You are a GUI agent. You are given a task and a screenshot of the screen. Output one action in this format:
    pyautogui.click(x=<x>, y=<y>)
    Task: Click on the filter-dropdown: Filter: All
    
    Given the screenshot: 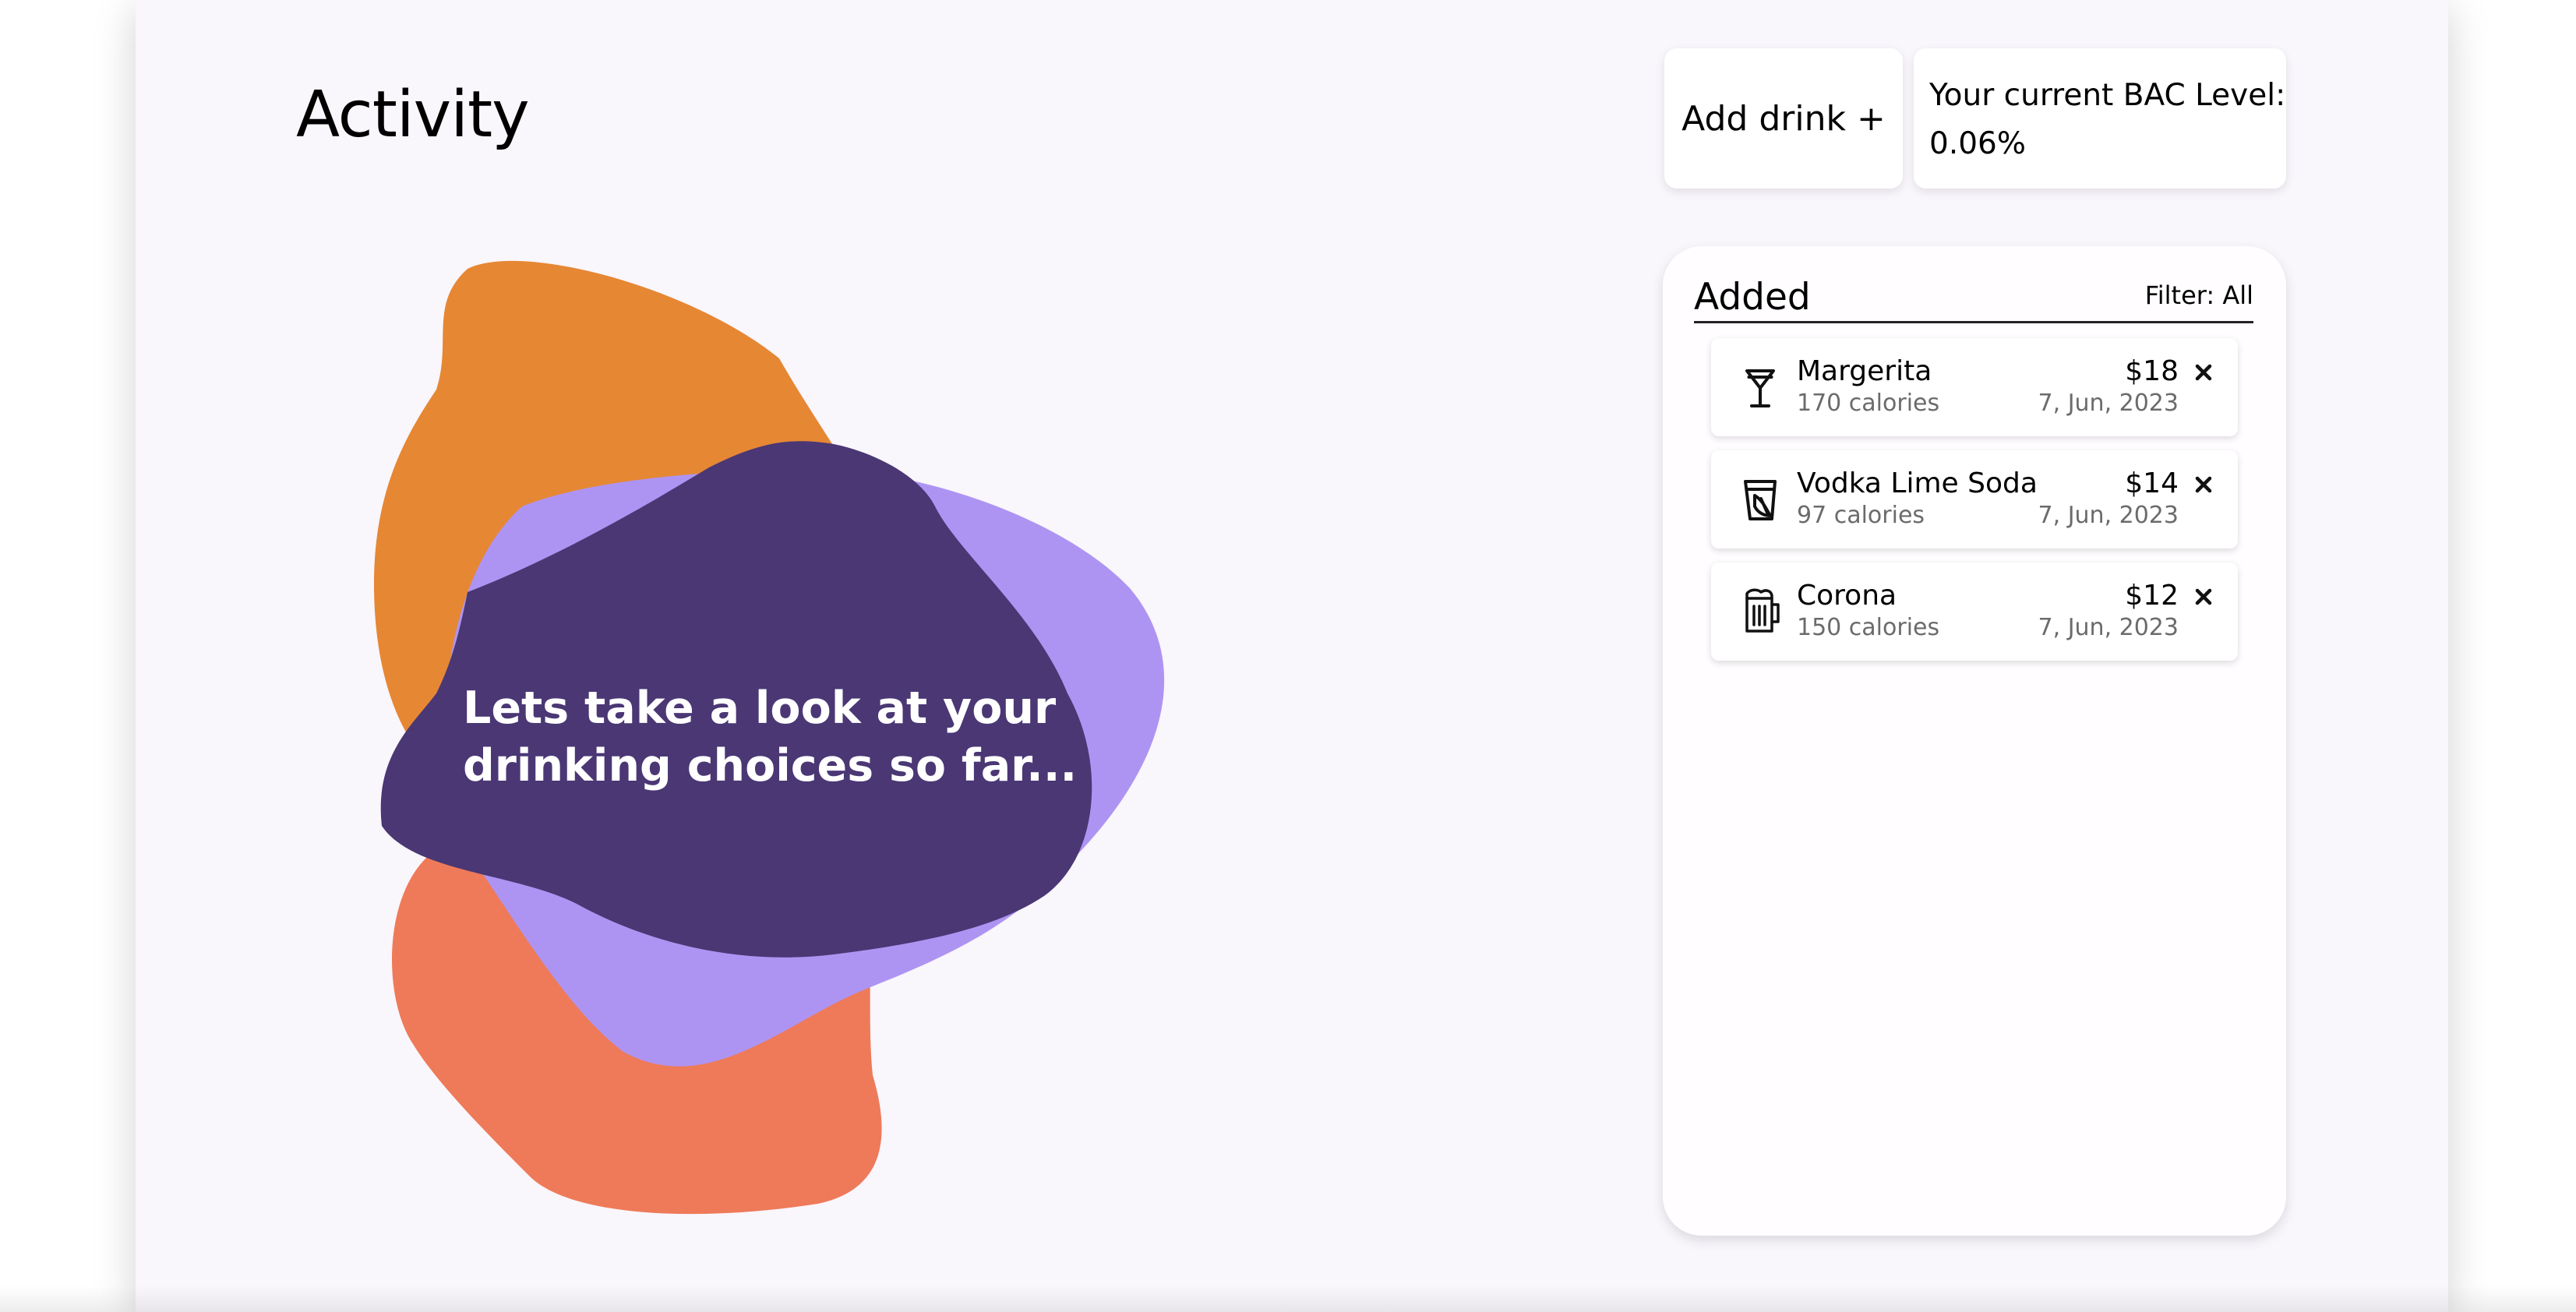 What is the action you would take?
    pyautogui.click(x=2199, y=295)
    